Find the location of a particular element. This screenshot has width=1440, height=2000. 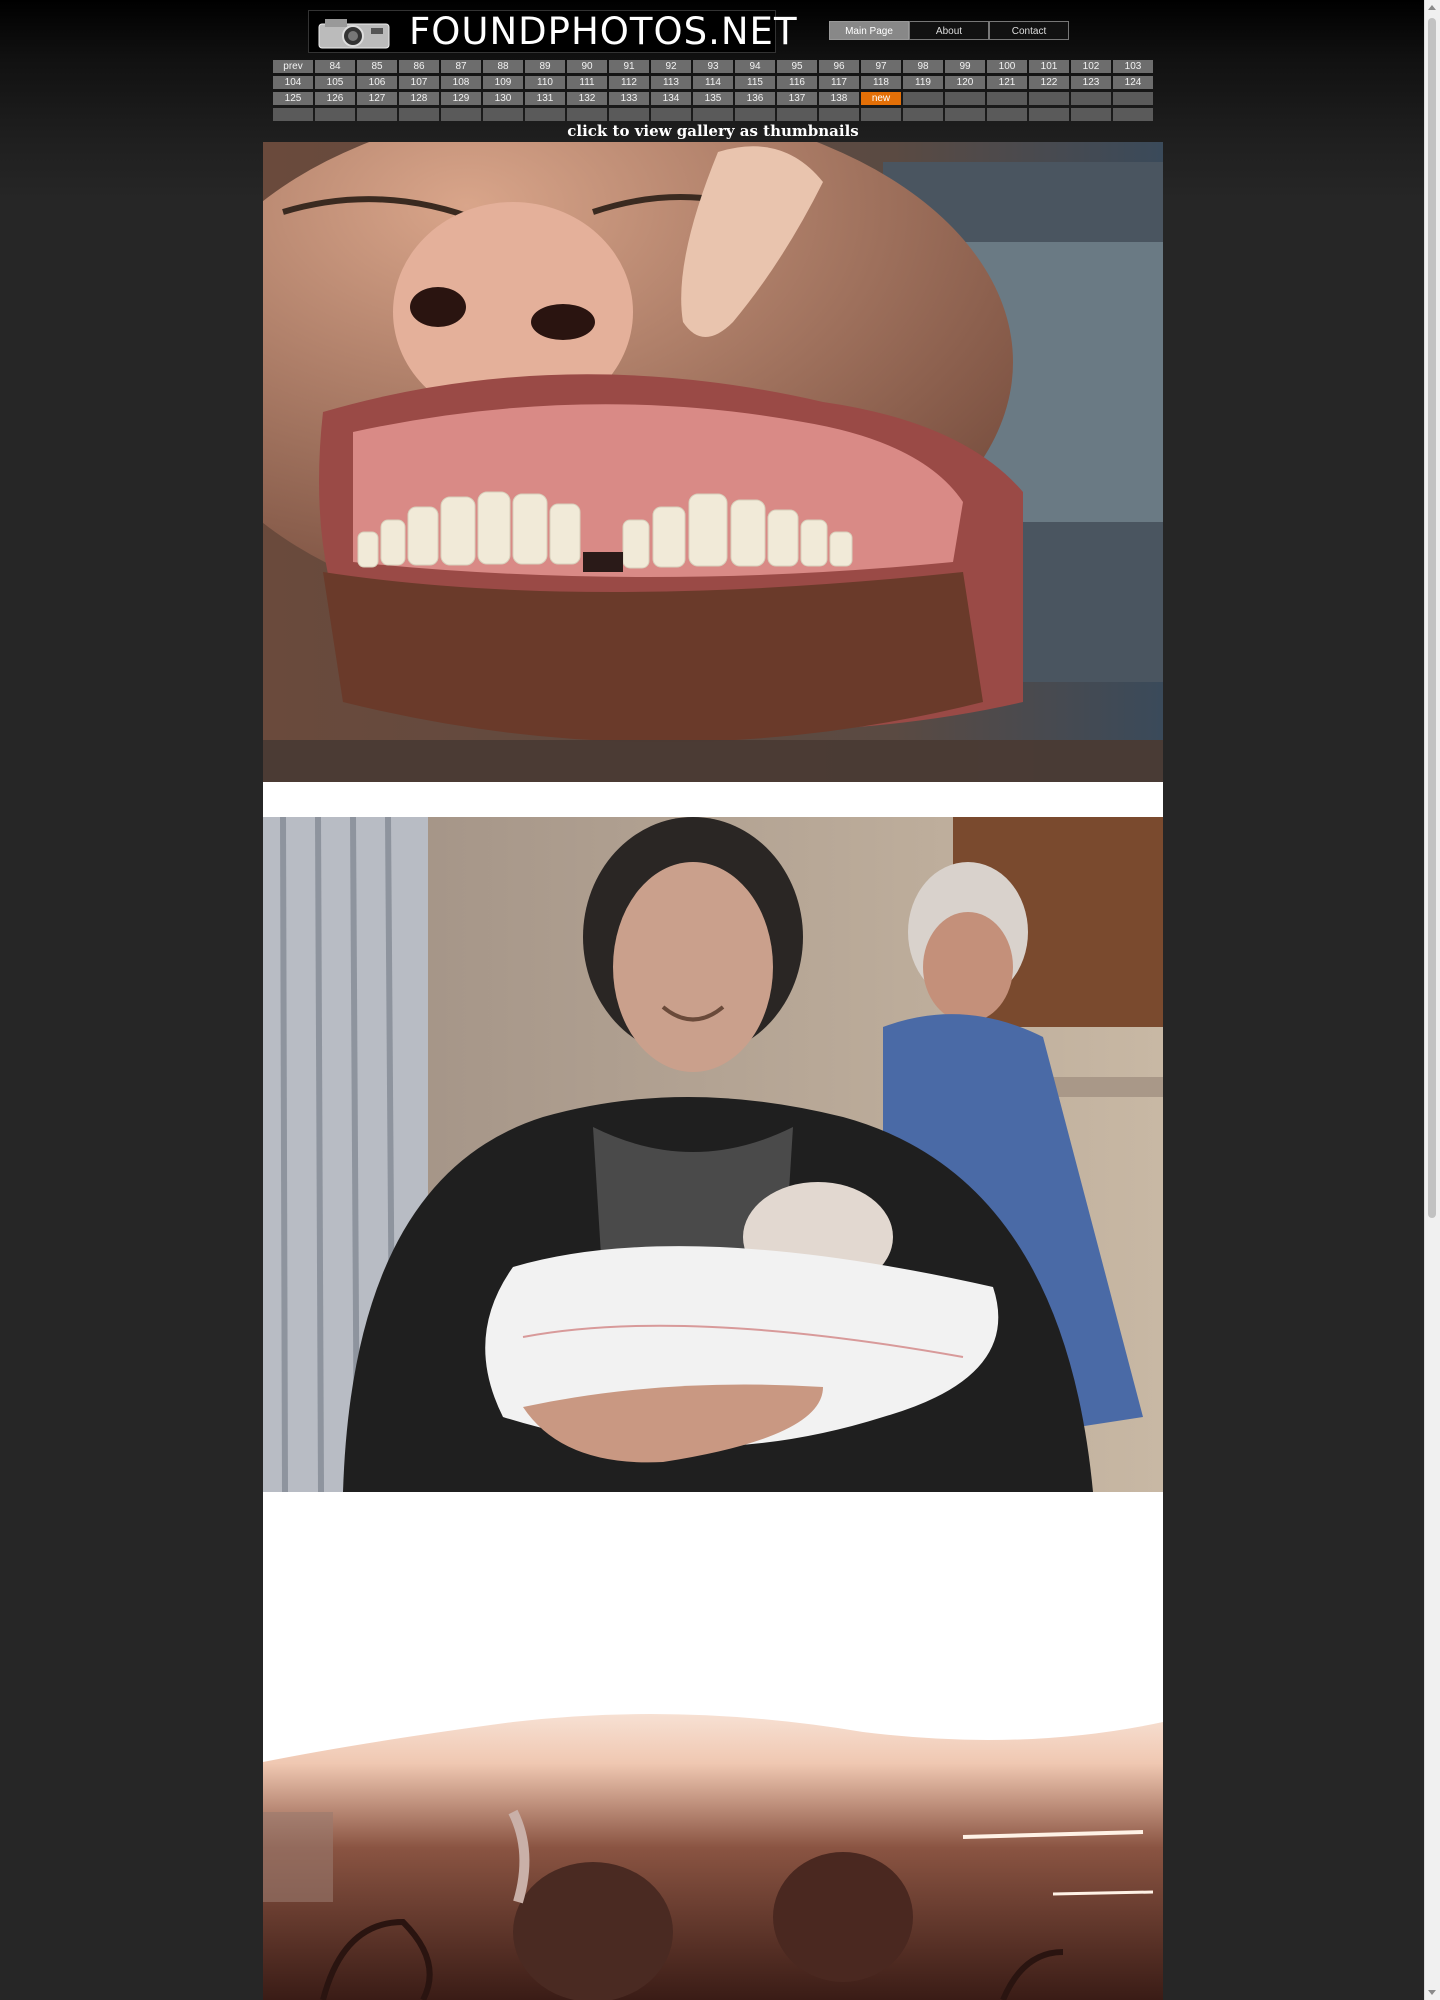

page-link: 106 is located at coordinates (377, 82).